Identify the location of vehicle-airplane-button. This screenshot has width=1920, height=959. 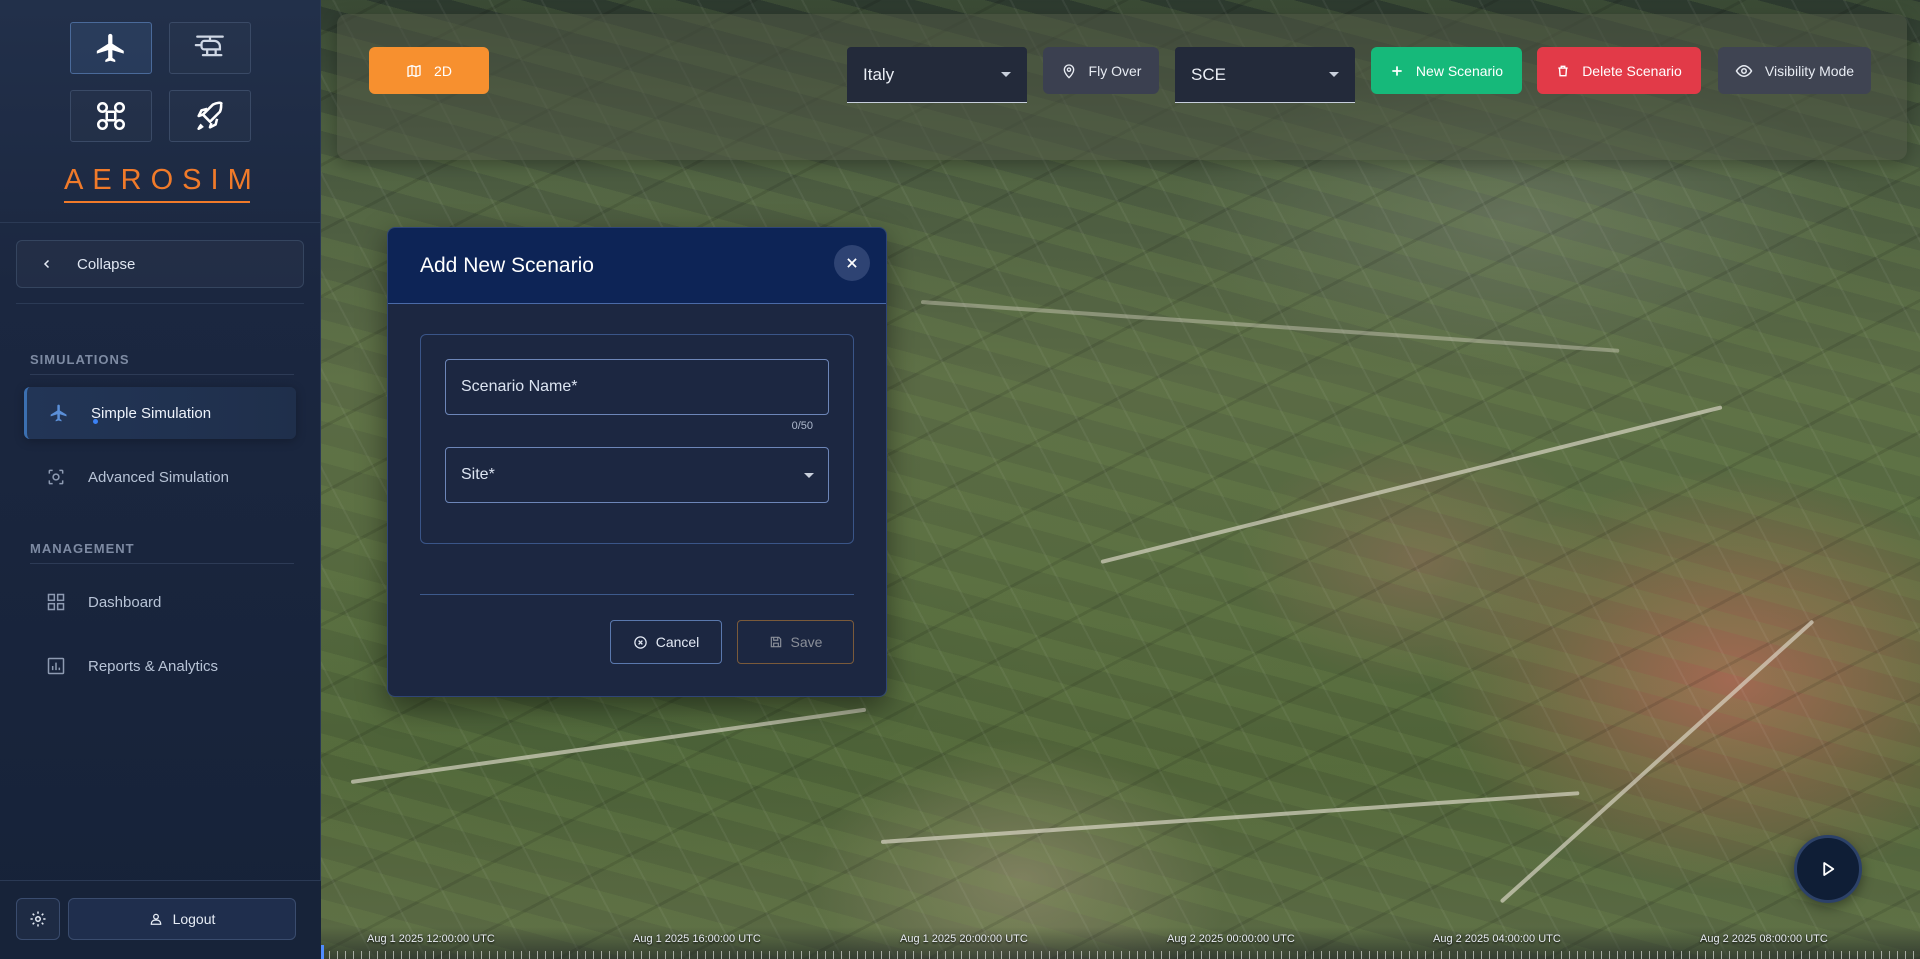
(111, 48).